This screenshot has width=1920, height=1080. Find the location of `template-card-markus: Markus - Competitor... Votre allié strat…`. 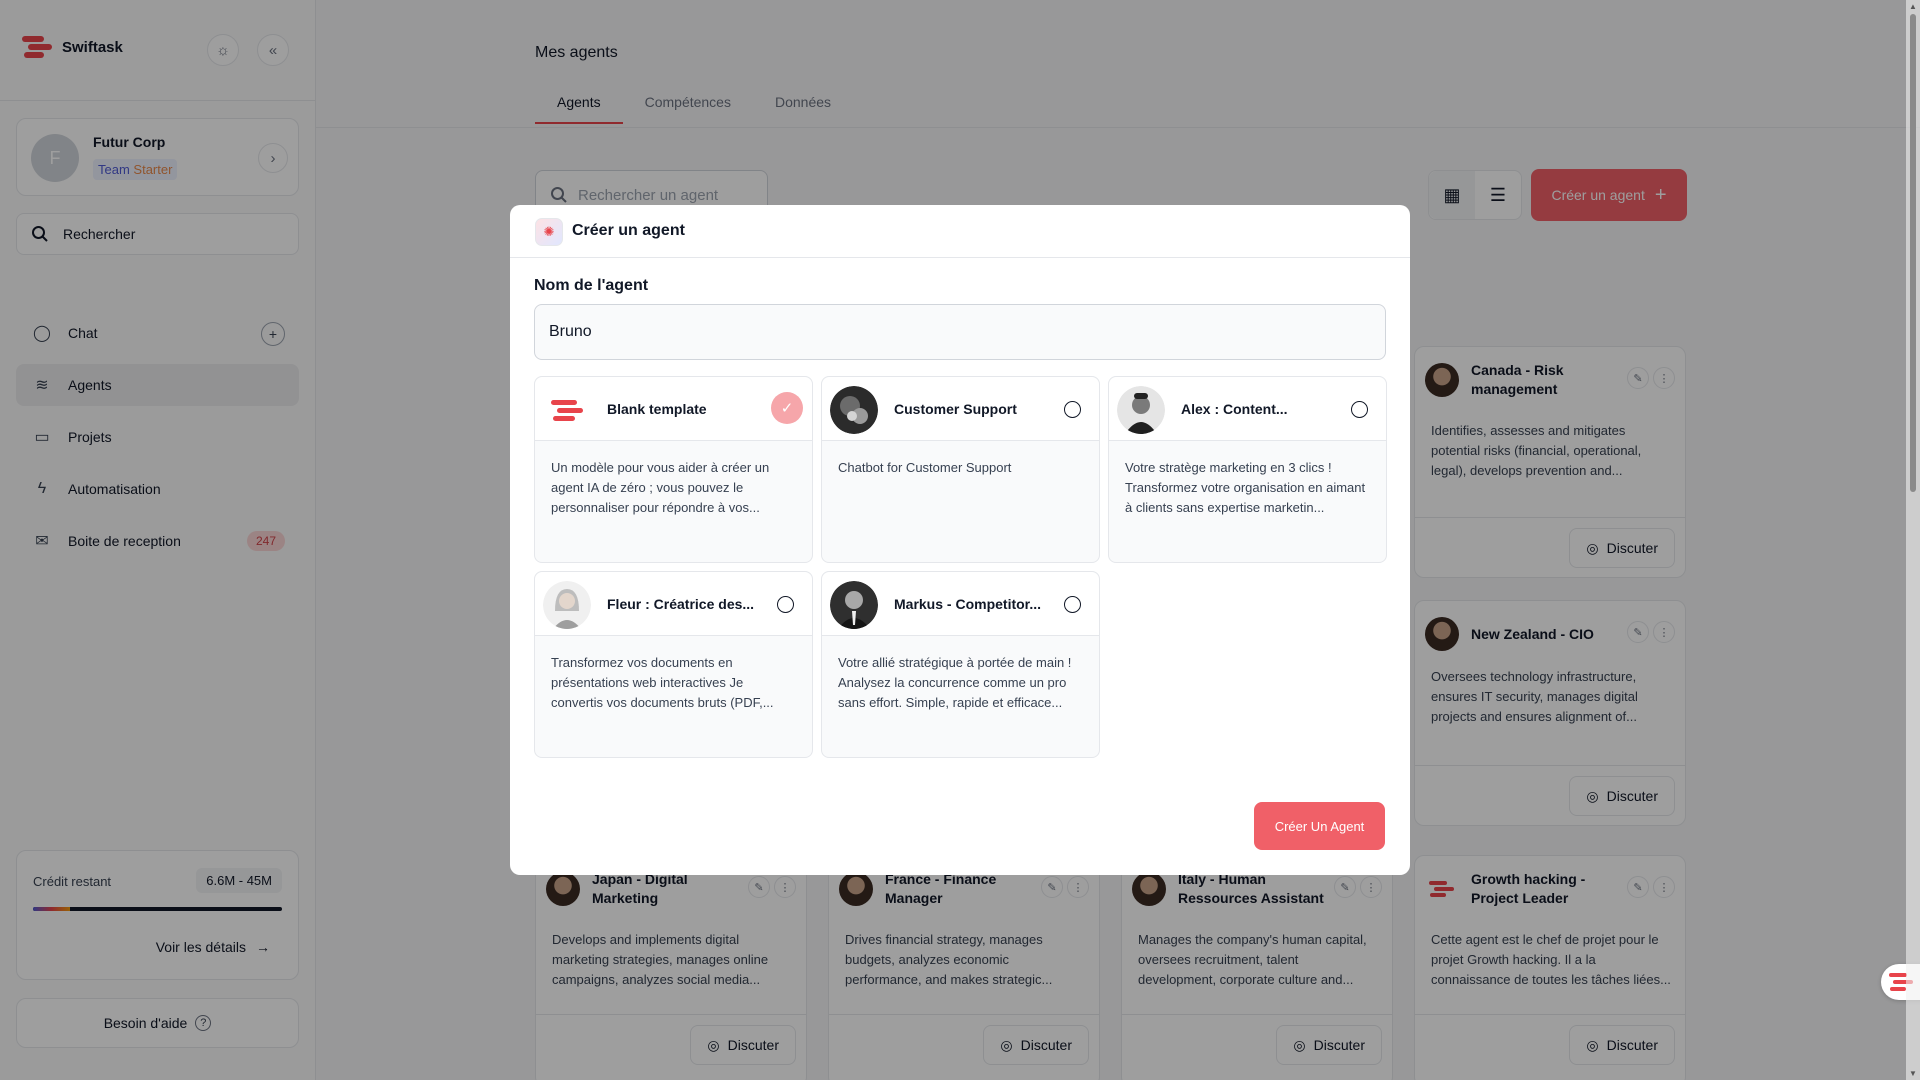

template-card-markus: Markus - Competitor... Votre allié strat… is located at coordinates (960, 664).